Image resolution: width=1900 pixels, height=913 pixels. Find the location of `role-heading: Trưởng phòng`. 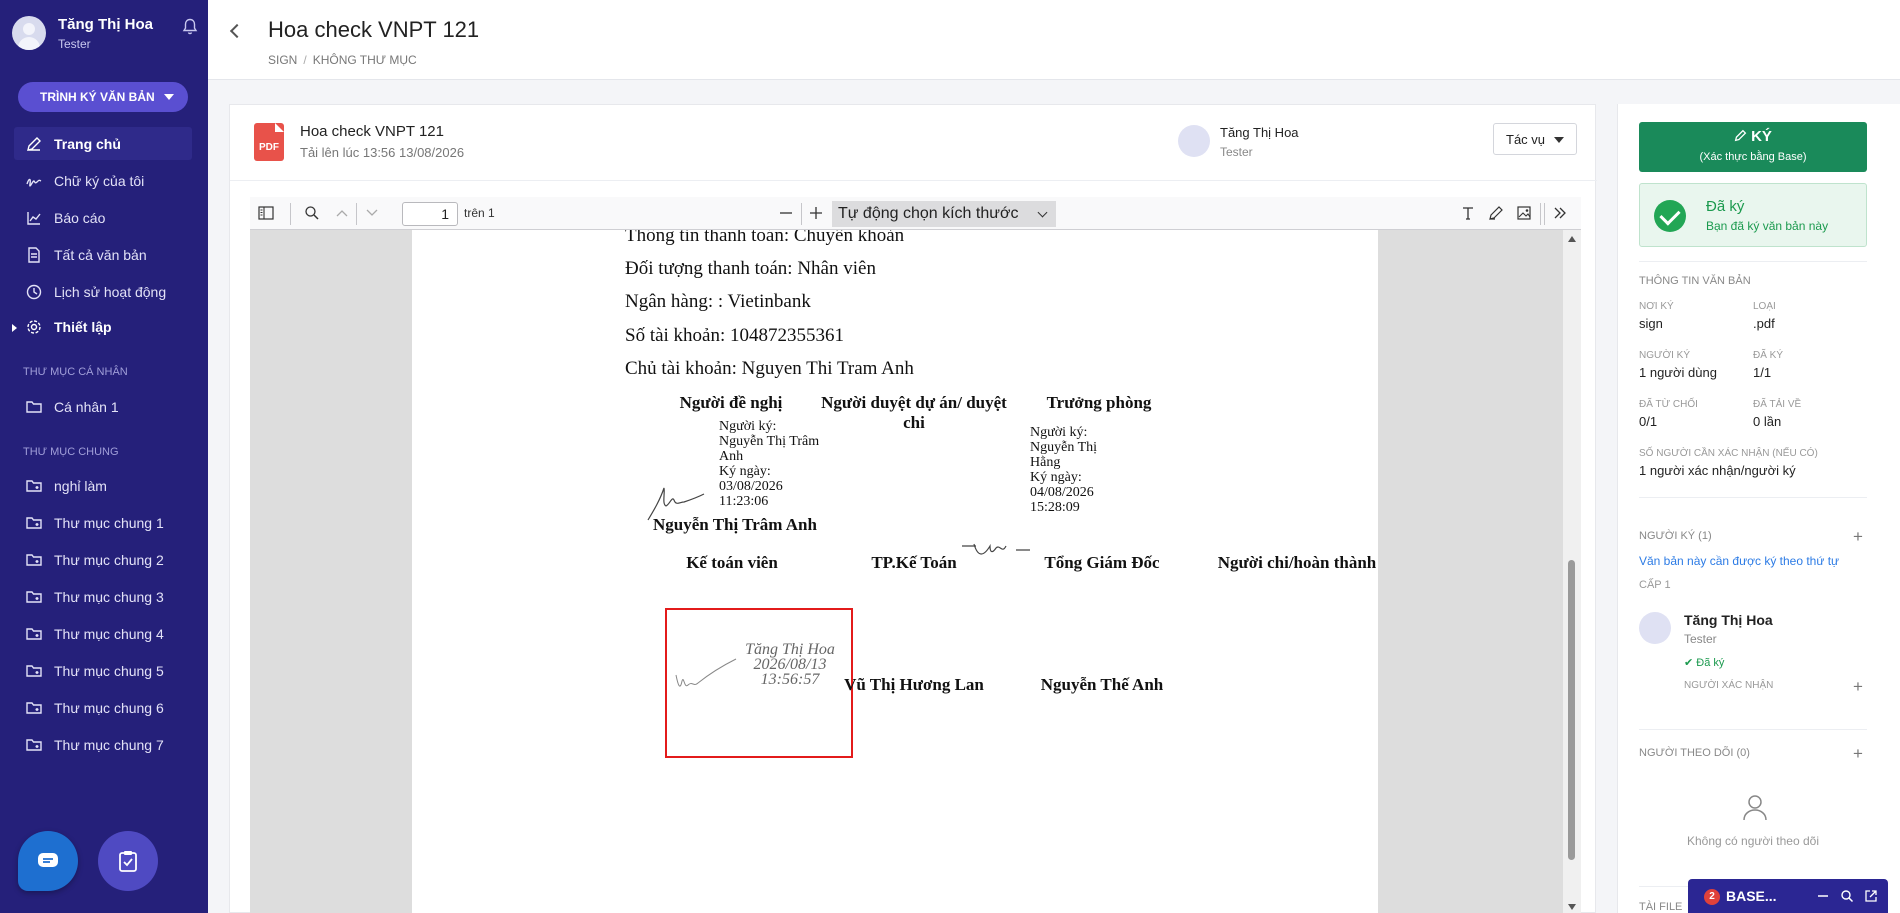

role-heading: Trưởng phòng is located at coordinates (1099, 402).